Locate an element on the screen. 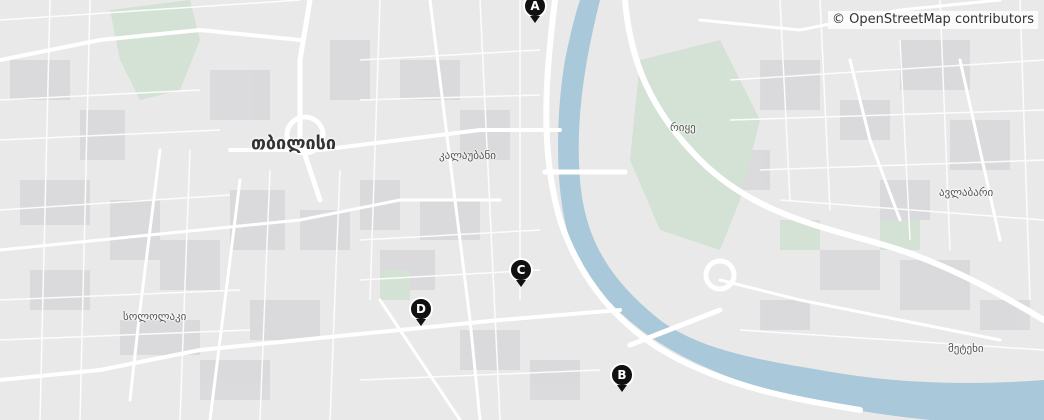  map-marker-a: A is located at coordinates (535, 13).